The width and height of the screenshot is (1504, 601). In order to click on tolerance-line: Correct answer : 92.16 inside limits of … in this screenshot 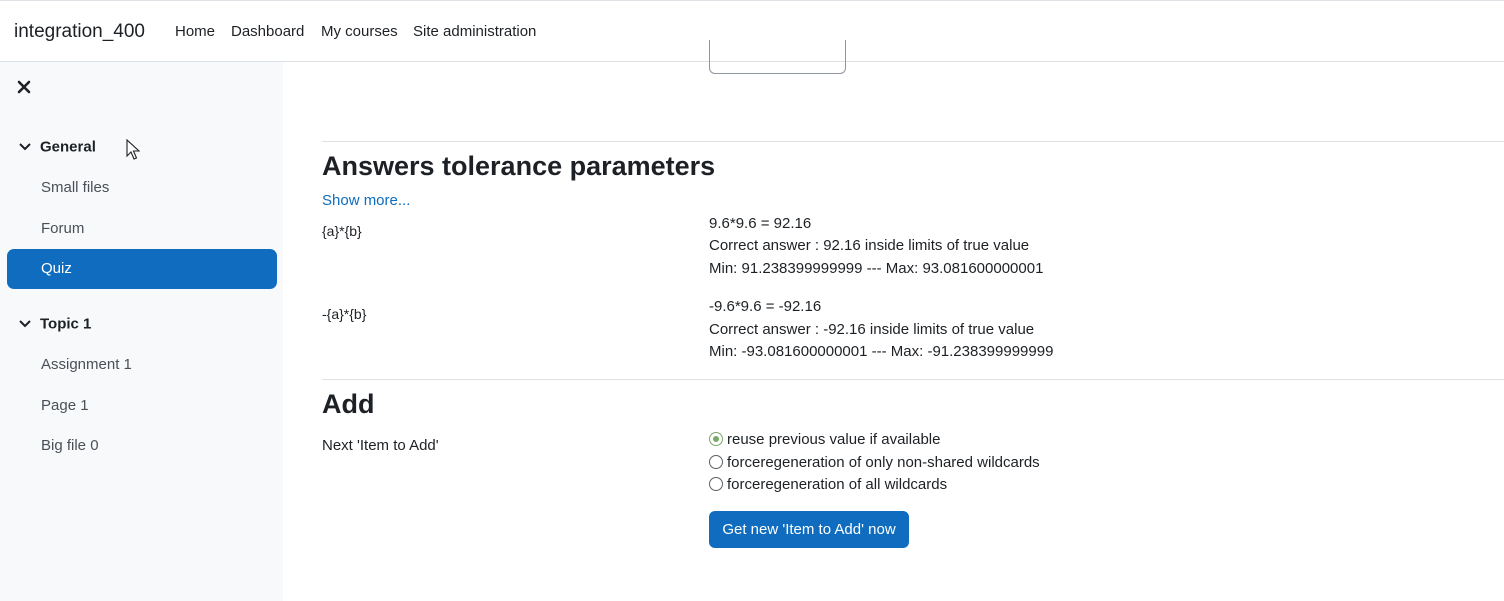, I will do `click(869, 245)`.